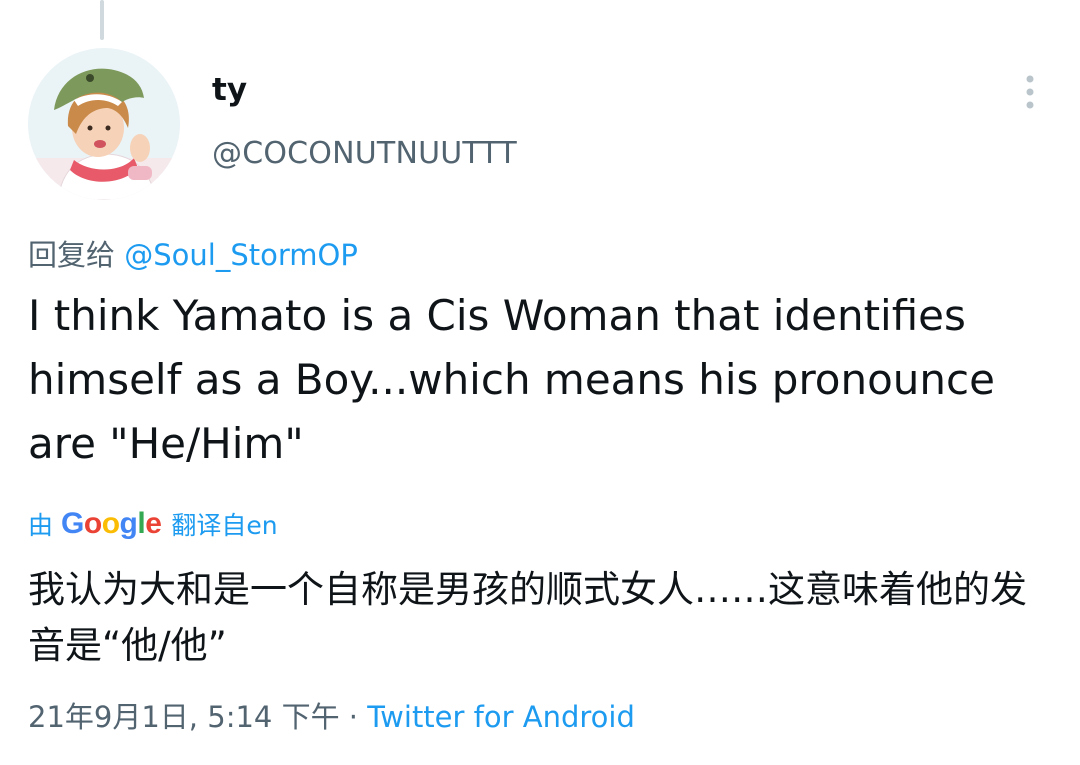  I want to click on reply-prefix: 回复给, so click(72, 255).